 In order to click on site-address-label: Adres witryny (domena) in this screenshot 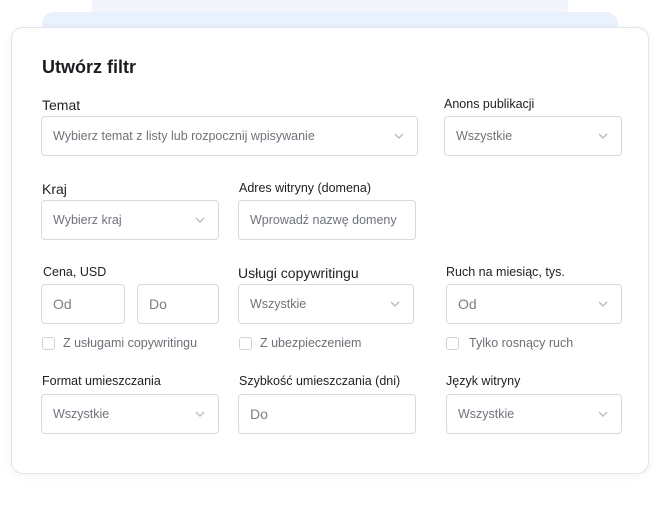, I will do `click(305, 188)`.